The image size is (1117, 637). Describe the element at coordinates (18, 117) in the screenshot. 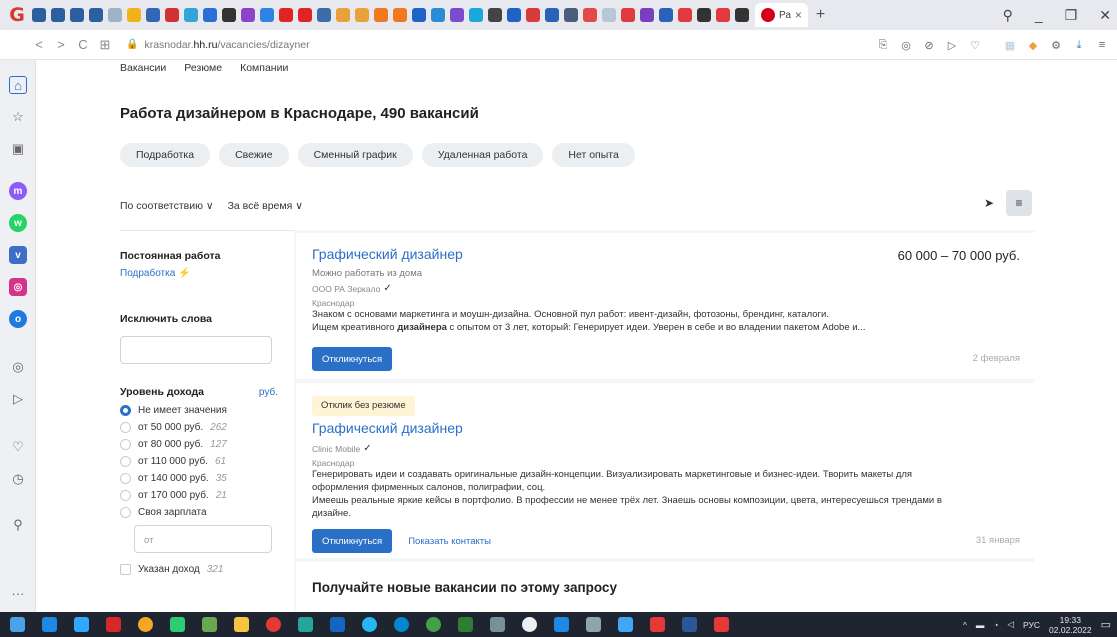

I see `star-icon: ☆` at that location.